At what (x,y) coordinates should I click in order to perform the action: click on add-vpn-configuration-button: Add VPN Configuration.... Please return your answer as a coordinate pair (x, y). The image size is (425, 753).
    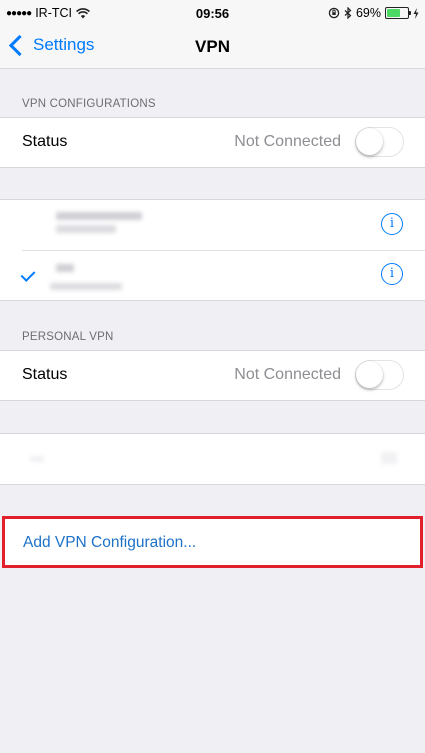
    Looking at the image, I should click on (212, 542).